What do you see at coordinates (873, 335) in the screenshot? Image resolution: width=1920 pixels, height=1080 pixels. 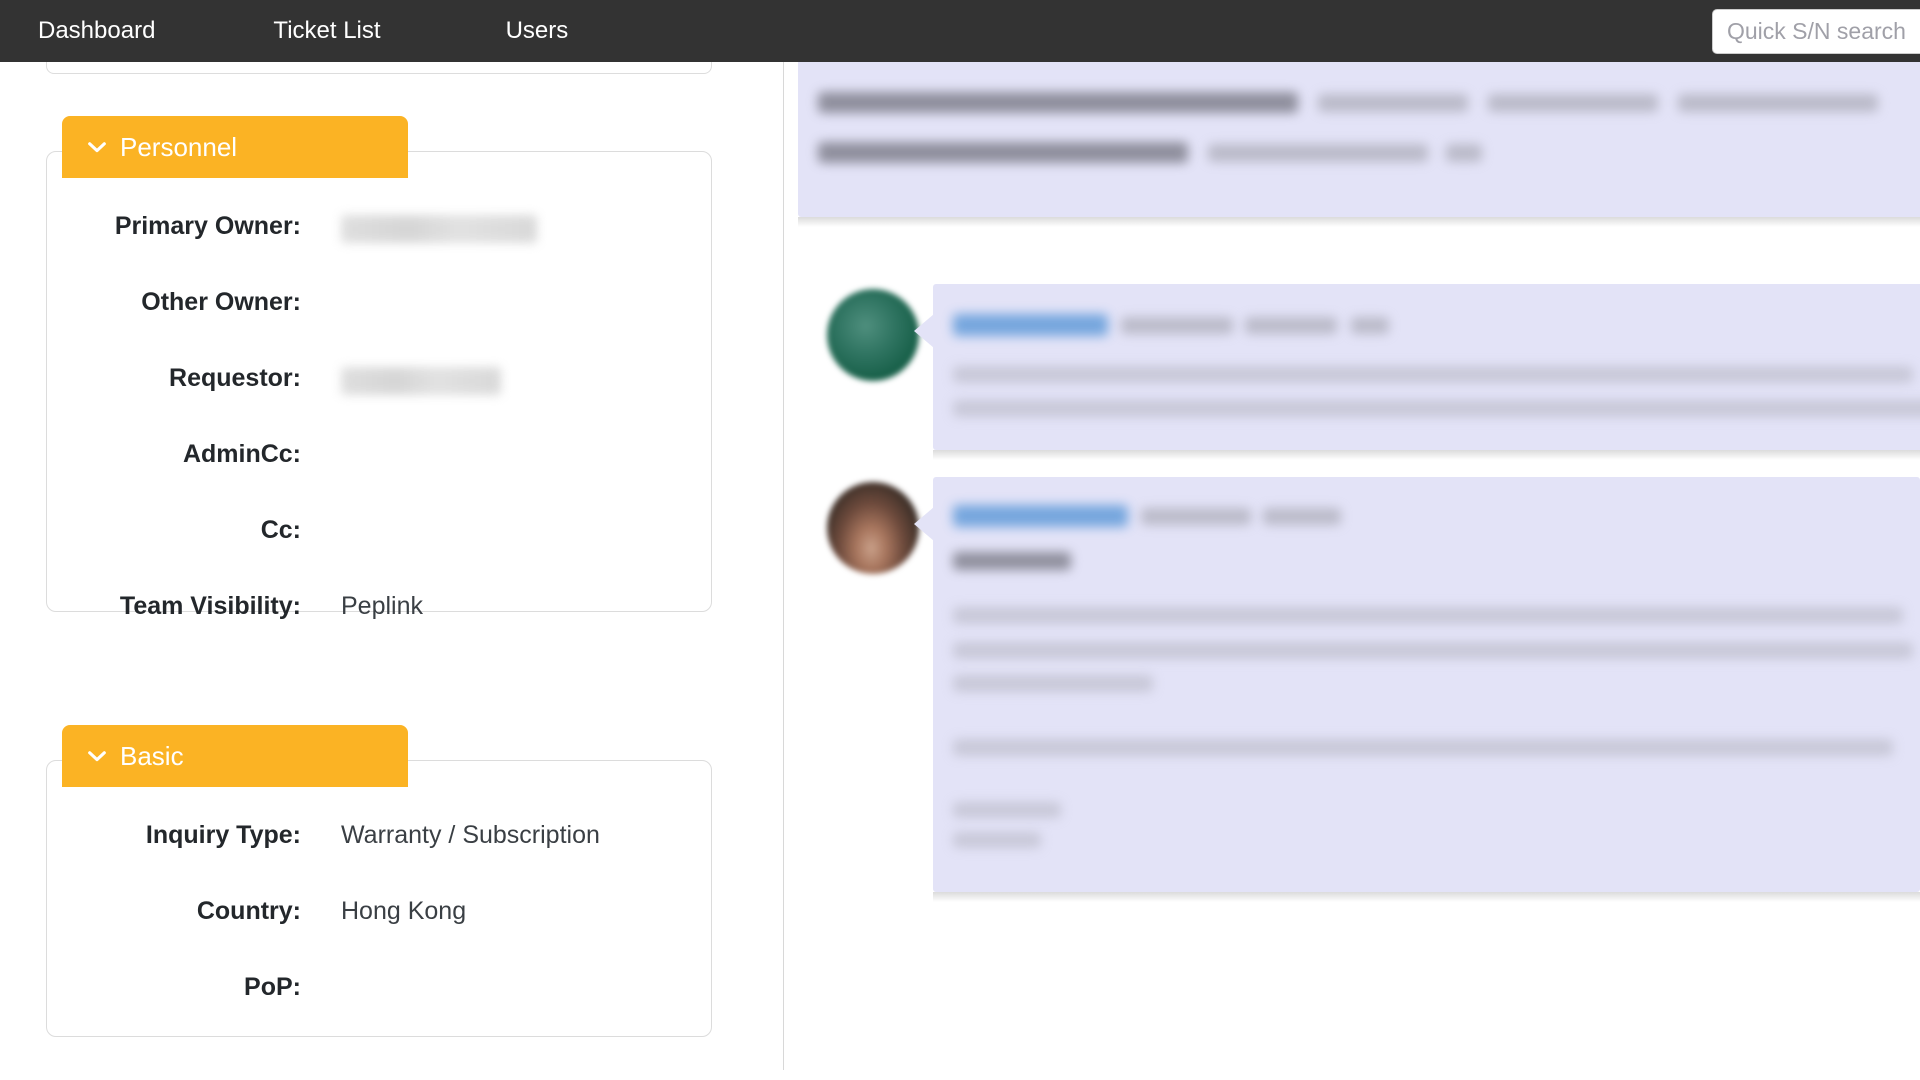 I see `avatar-green` at bounding box center [873, 335].